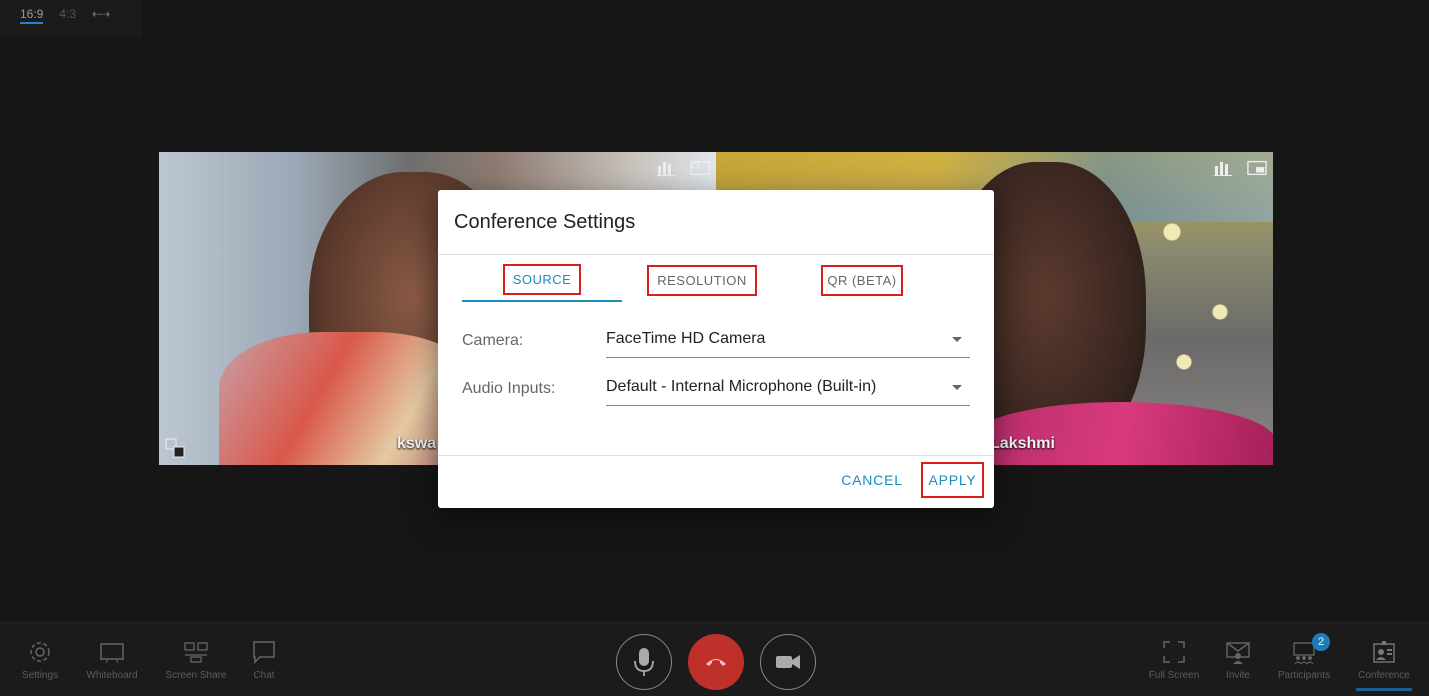 Image resolution: width=1429 pixels, height=696 pixels. I want to click on aspect-ratio-bar: 16:9 4:3 ⇠⇢, so click(71, 18).